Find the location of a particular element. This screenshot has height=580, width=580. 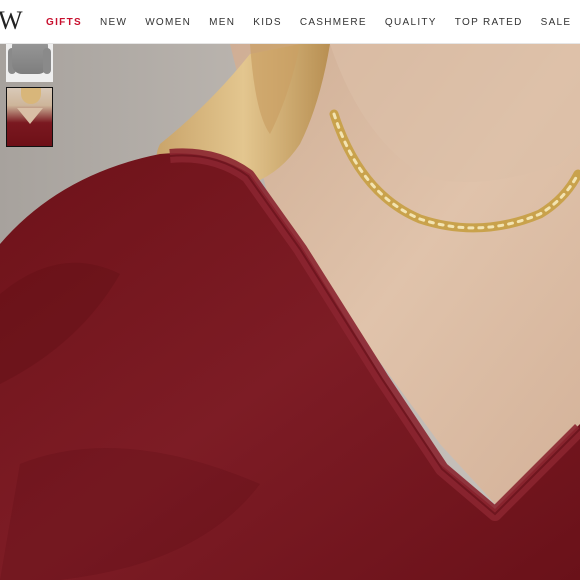

nav-item-gifts: GIFTS is located at coordinates (68, 22).